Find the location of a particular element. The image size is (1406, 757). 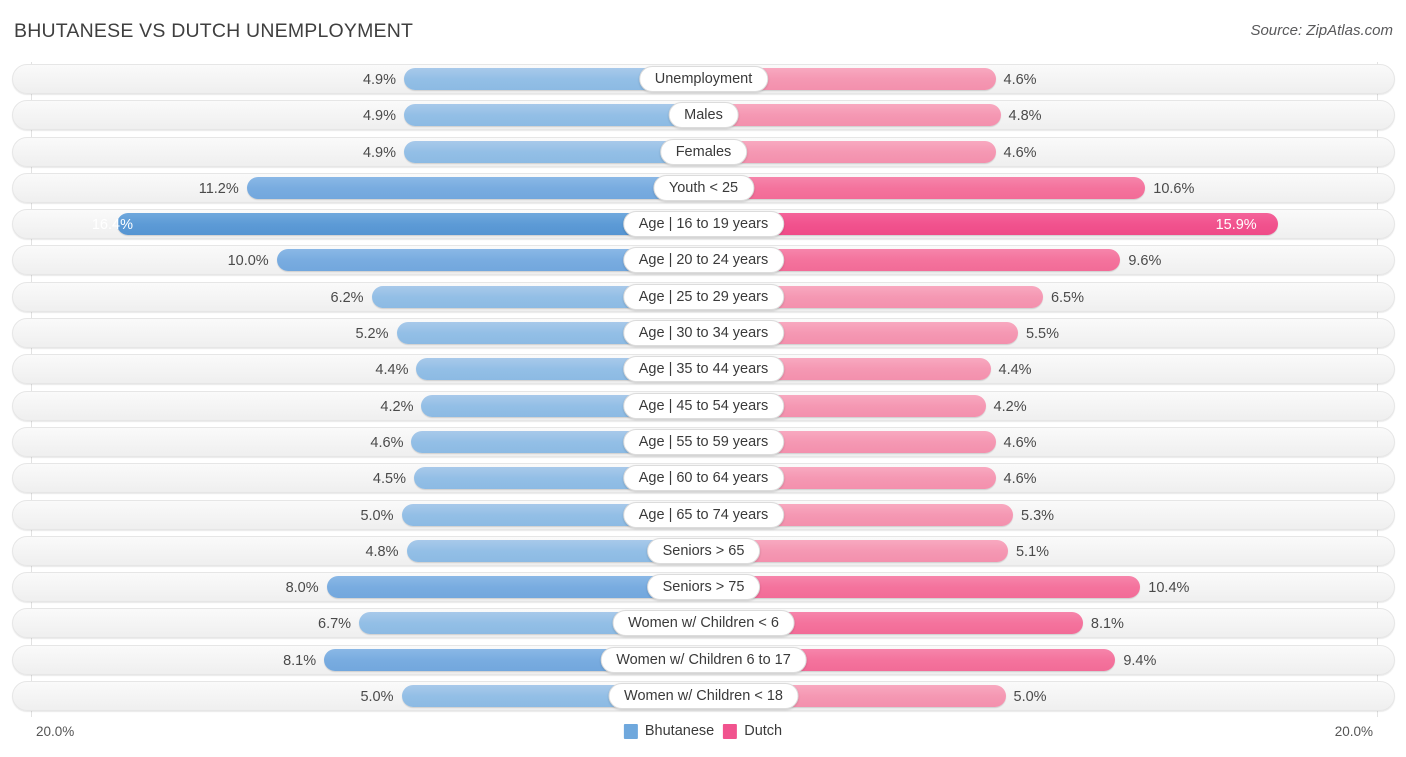

value-label-bhutanese: 6.2% is located at coordinates (347, 297).